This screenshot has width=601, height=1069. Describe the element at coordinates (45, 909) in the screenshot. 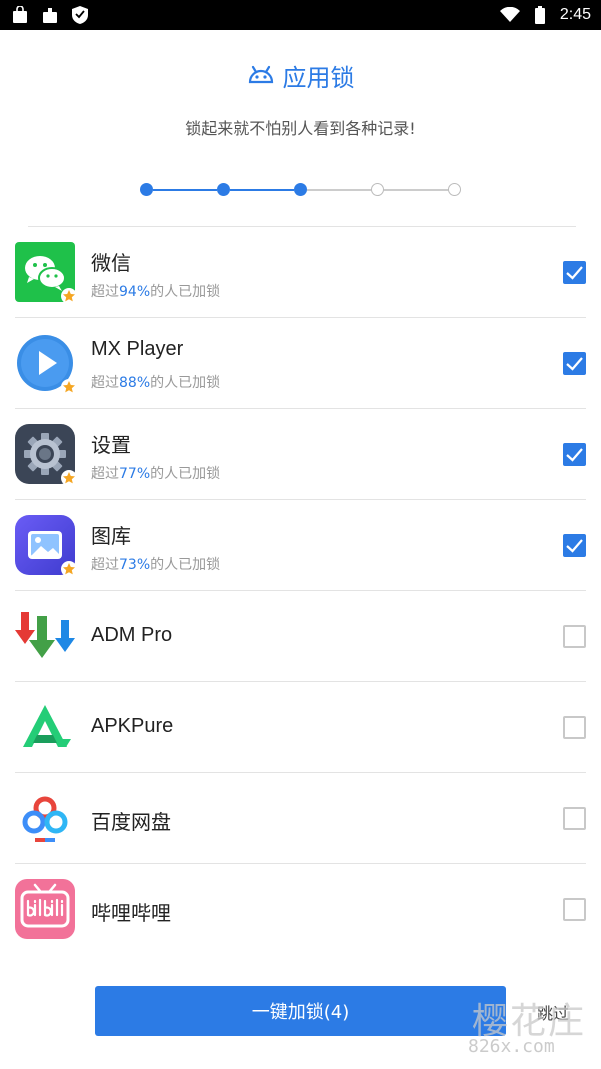

I see `bilibili-icon` at that location.